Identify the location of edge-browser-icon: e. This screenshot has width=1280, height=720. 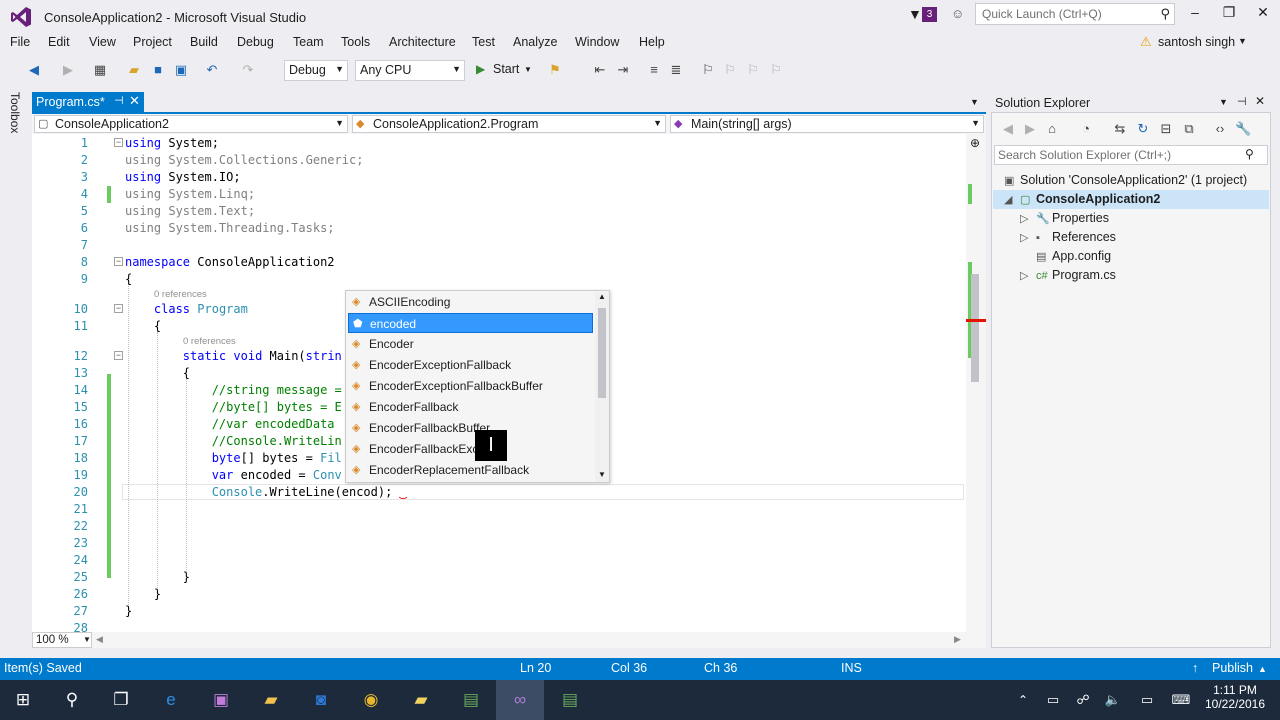
(171, 700).